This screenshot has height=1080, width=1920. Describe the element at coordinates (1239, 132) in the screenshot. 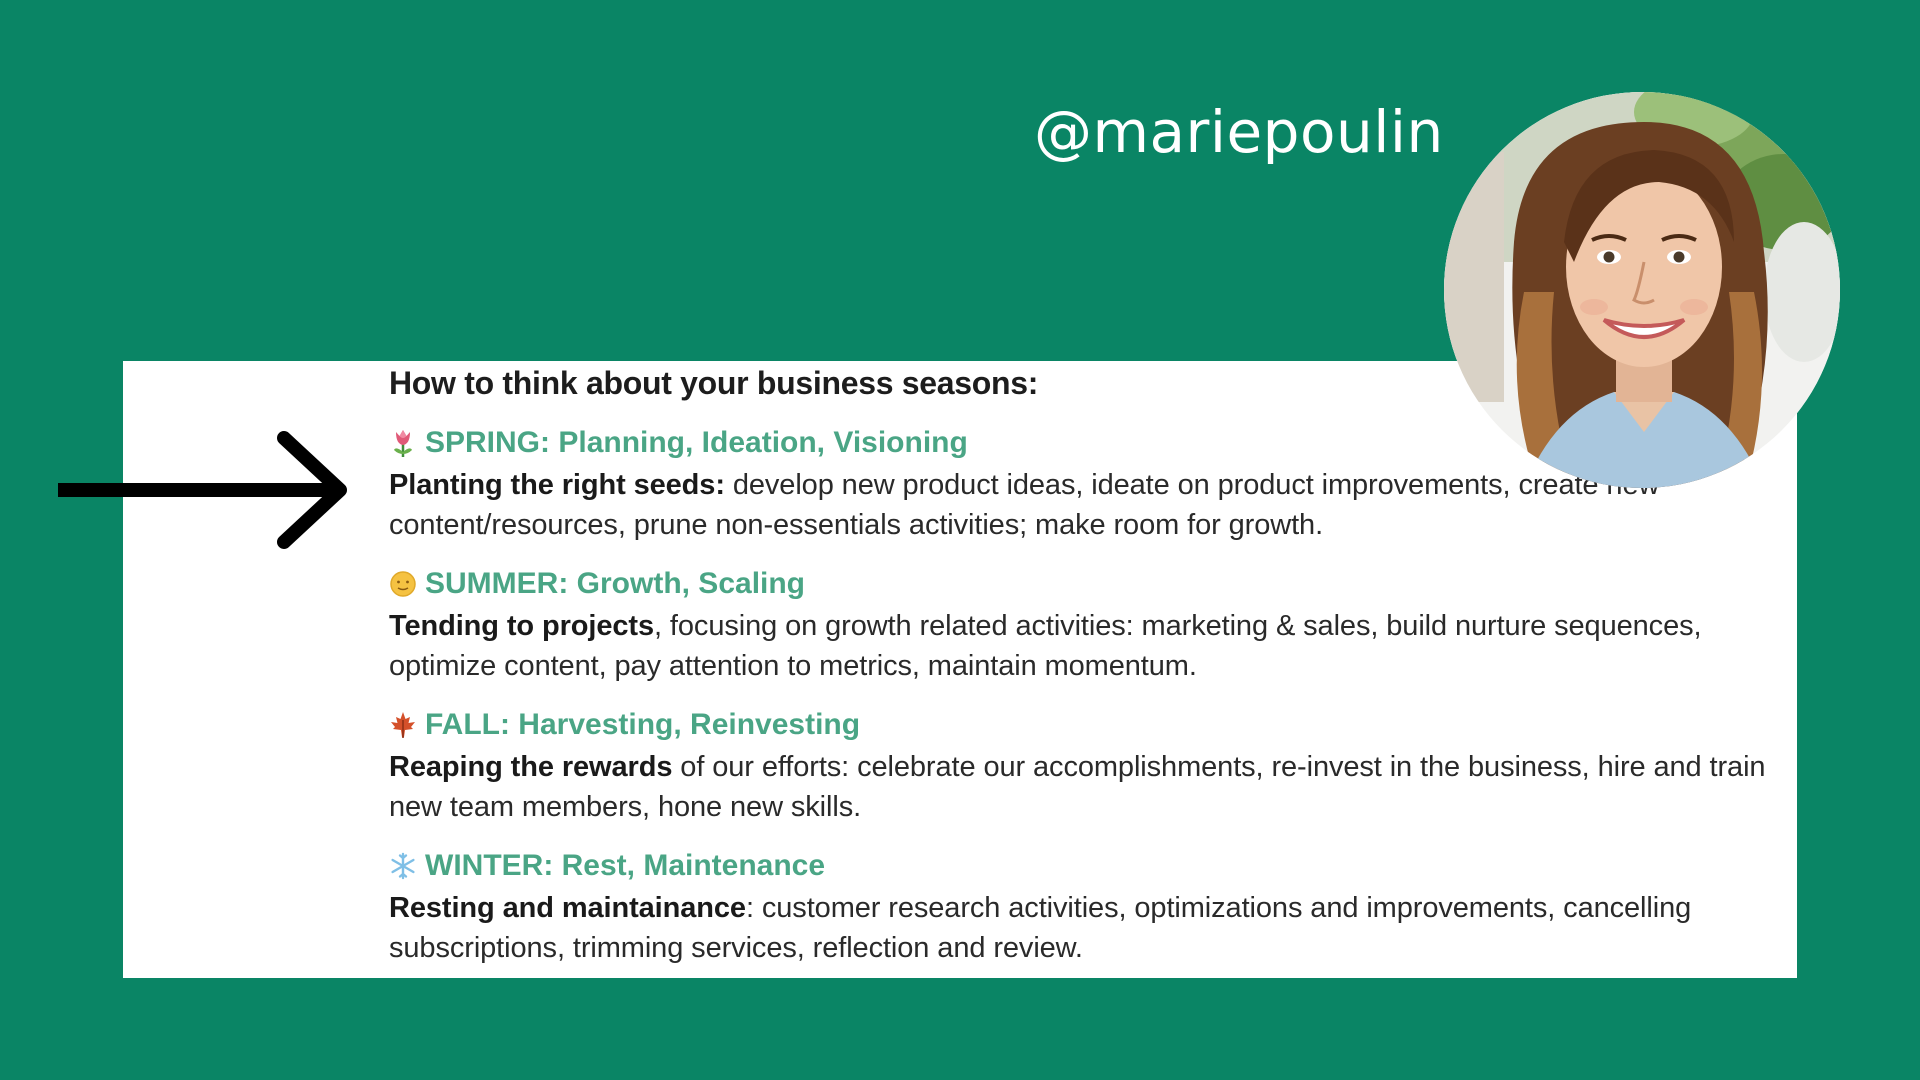

I see `social-handle: @mariepoulin` at that location.